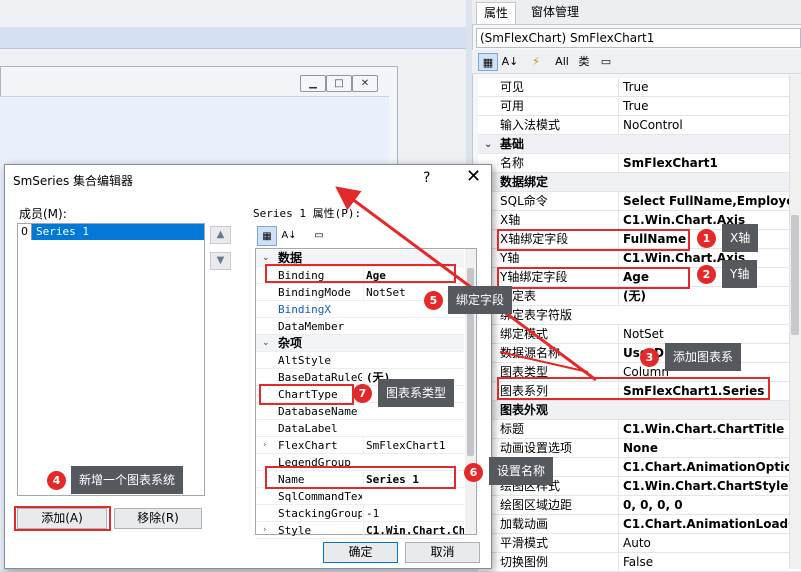  I want to click on property-row: 名称 SmFlexChart1, so click(639, 163).